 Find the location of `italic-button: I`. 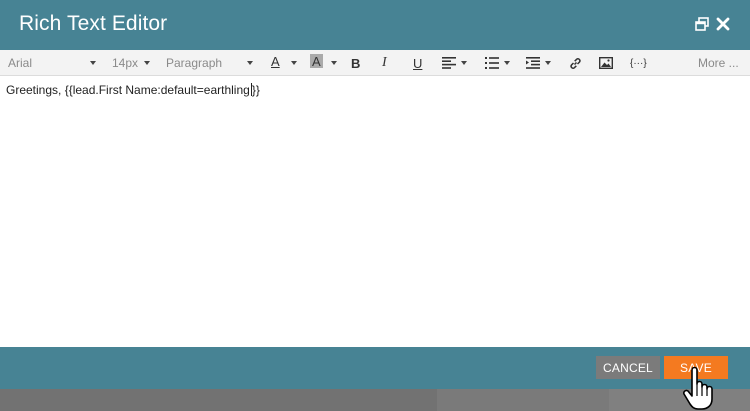

italic-button: I is located at coordinates (389, 63).